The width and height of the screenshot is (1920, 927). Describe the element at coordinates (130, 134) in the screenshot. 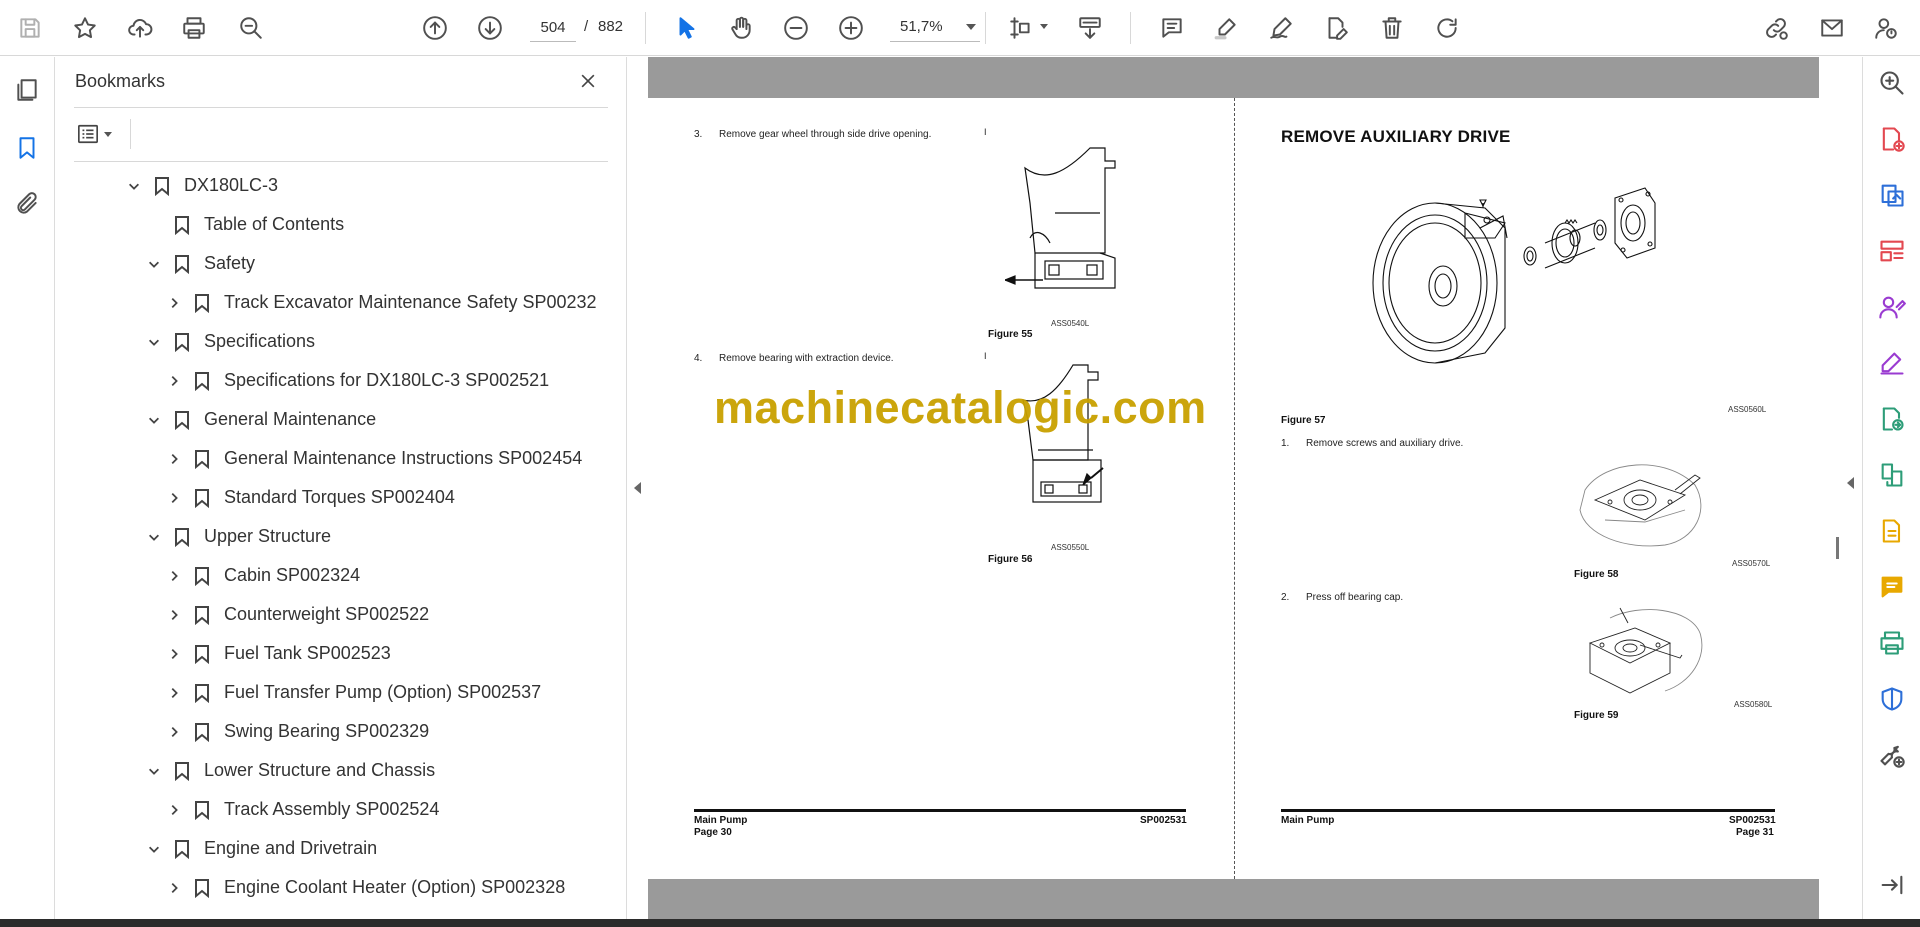

I see `panel-divider` at that location.